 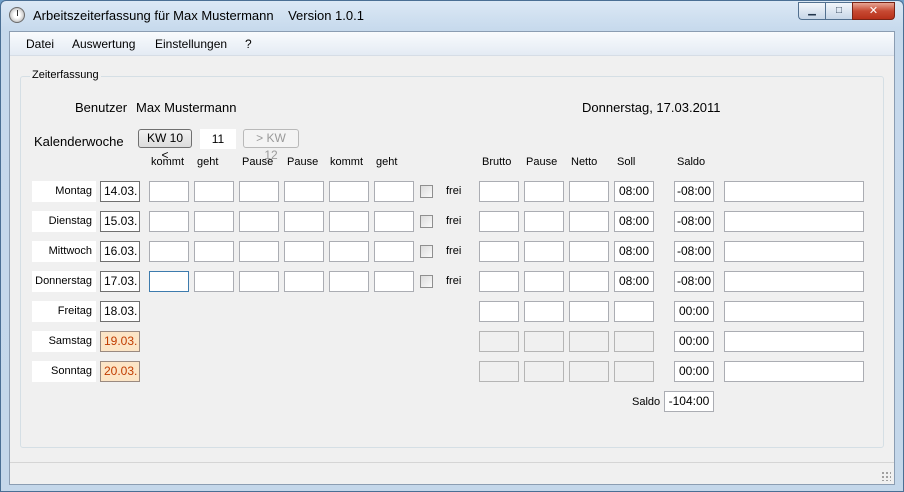 I want to click on day-name: Montag, so click(x=64, y=191).